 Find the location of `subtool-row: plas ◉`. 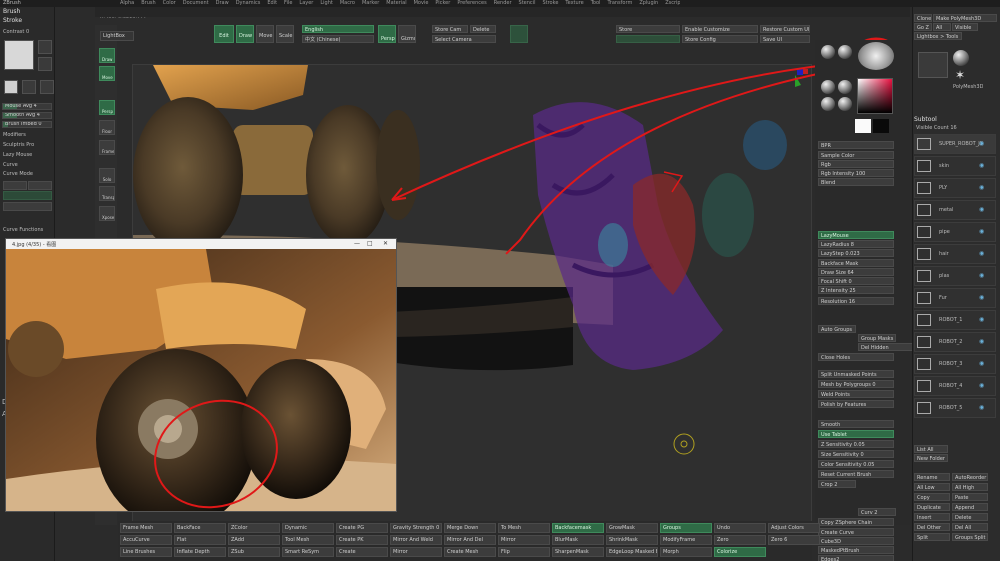

subtool-row: plas ◉ is located at coordinates (955, 276).